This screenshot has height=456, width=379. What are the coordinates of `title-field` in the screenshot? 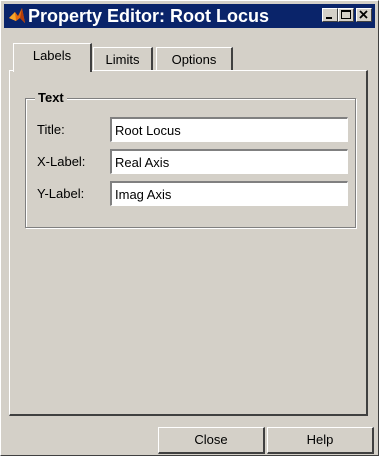 It's located at (229, 129).